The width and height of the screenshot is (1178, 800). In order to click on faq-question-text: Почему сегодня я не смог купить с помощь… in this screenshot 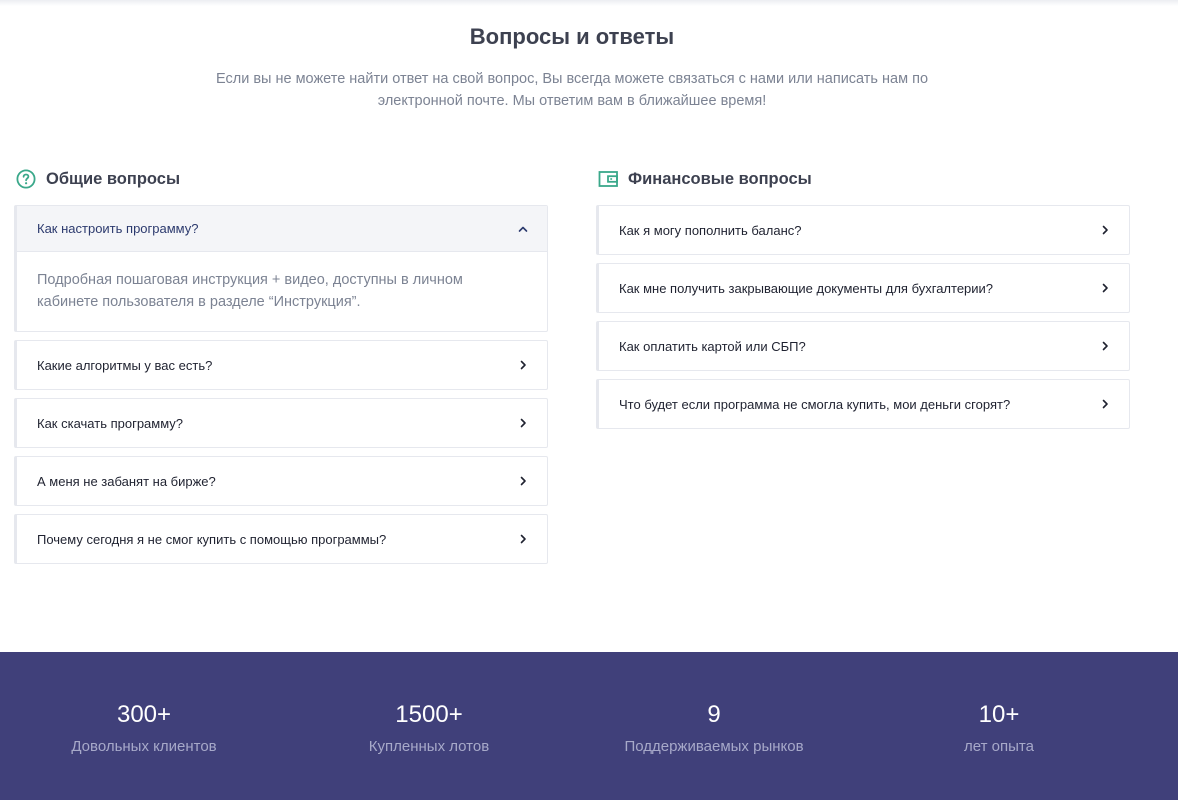, I will do `click(212, 539)`.